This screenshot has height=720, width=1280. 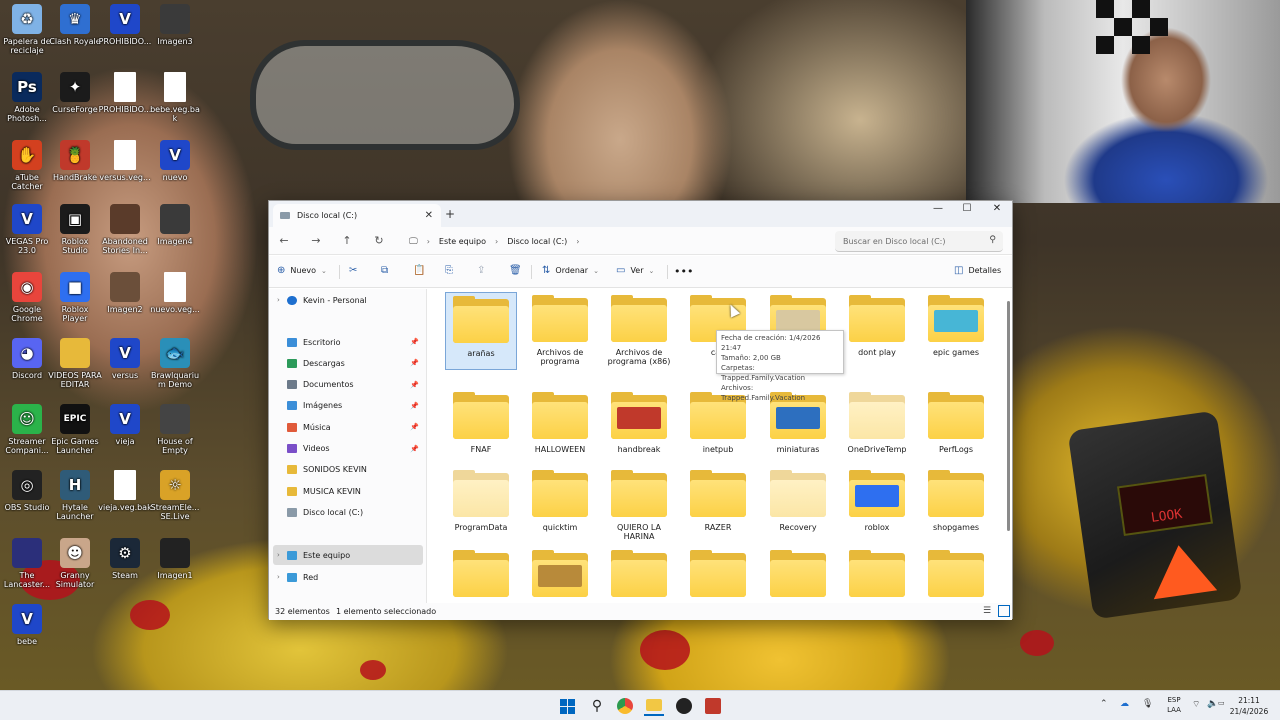 I want to click on folder-item: epic games, so click(x=956, y=331).